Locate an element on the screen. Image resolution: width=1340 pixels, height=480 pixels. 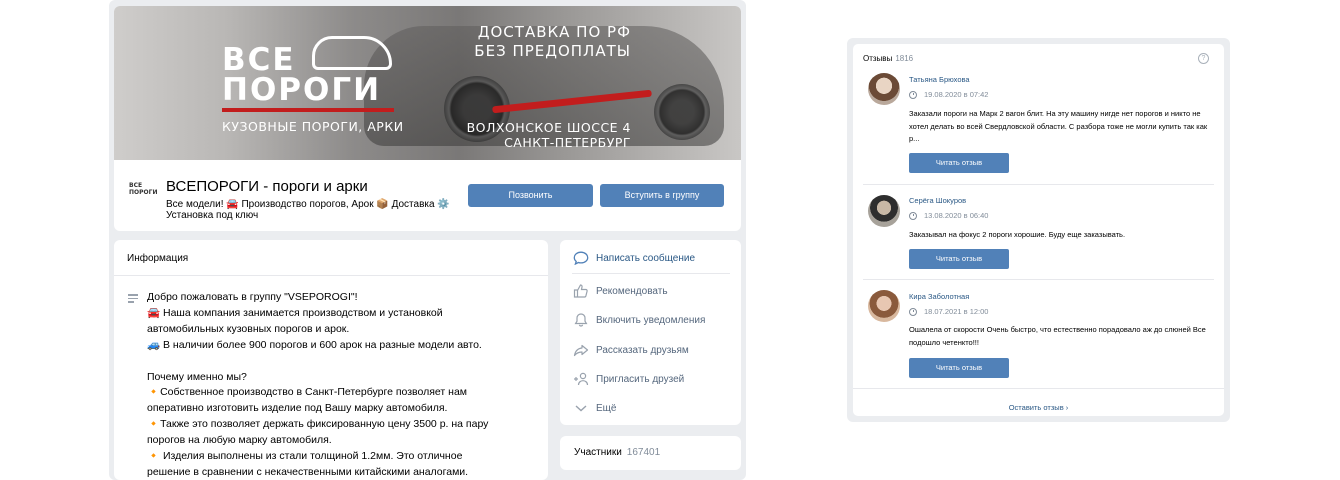
description-icon is located at coordinates (133, 299).